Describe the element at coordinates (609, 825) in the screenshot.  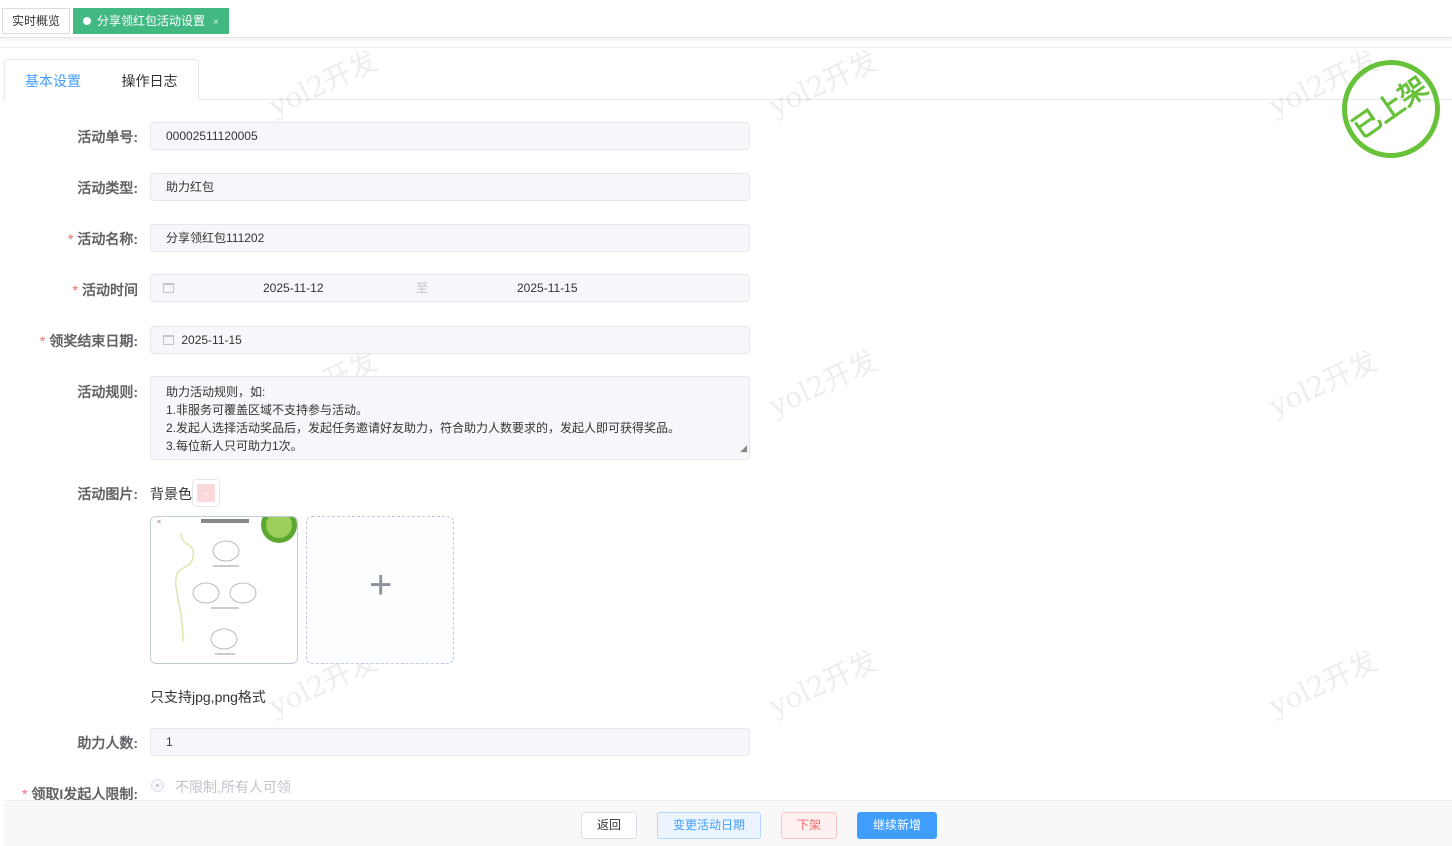
I see `back-button: 返回` at that location.